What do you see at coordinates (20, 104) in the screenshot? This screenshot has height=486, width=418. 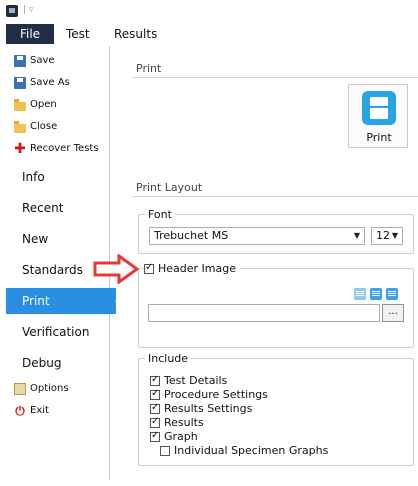 I see `open-folder-icon` at bounding box center [20, 104].